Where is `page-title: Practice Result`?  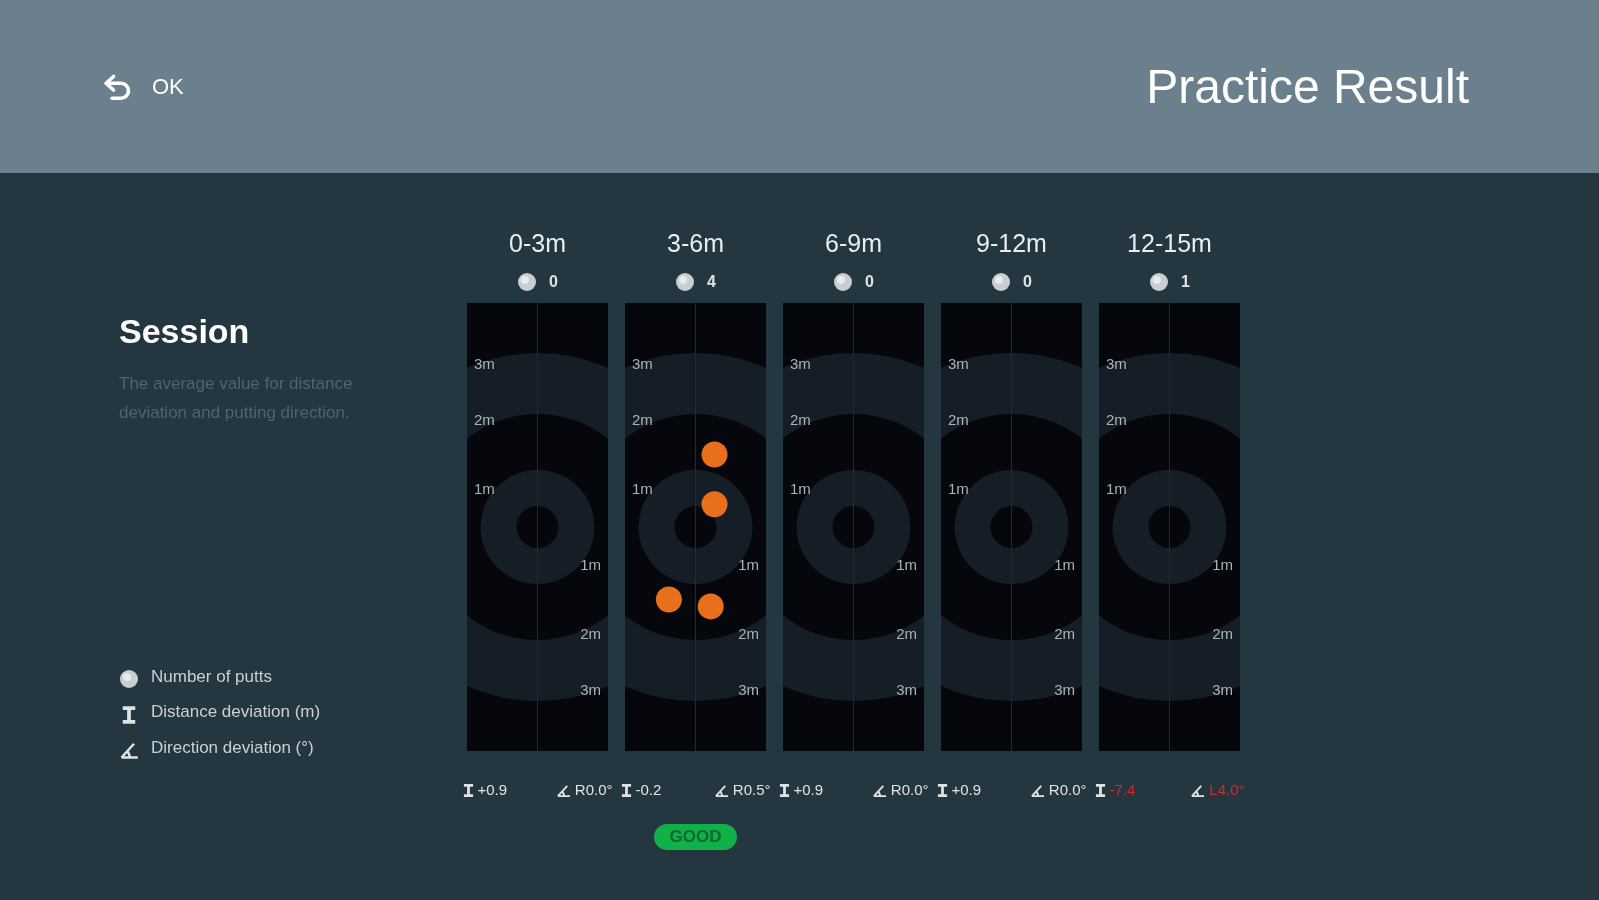 page-title: Practice Result is located at coordinates (1307, 86).